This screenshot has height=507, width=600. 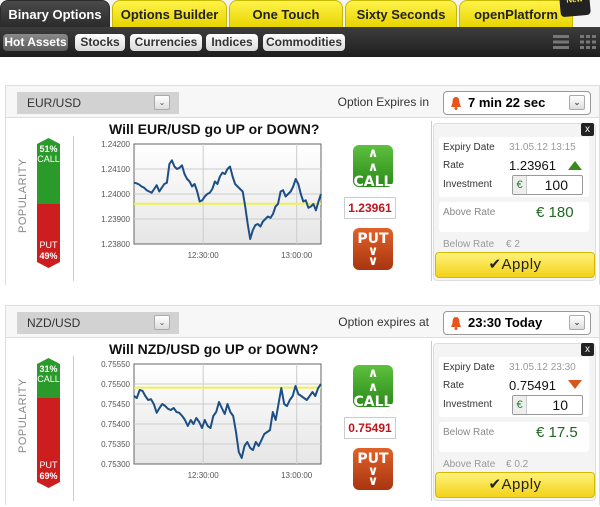 What do you see at coordinates (54, 323) in the screenshot?
I see `asset-name: NZD/USD` at bounding box center [54, 323].